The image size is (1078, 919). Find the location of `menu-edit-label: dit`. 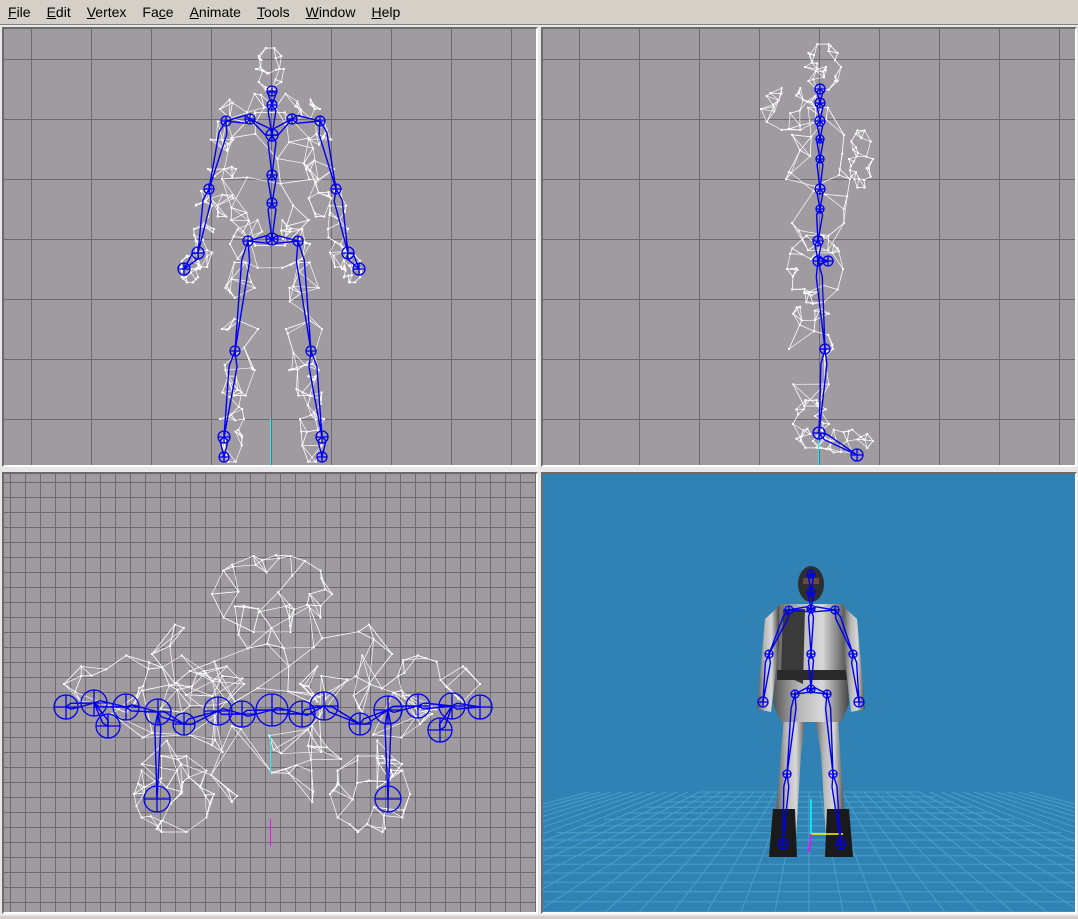

menu-edit-label: dit is located at coordinates (63, 11).